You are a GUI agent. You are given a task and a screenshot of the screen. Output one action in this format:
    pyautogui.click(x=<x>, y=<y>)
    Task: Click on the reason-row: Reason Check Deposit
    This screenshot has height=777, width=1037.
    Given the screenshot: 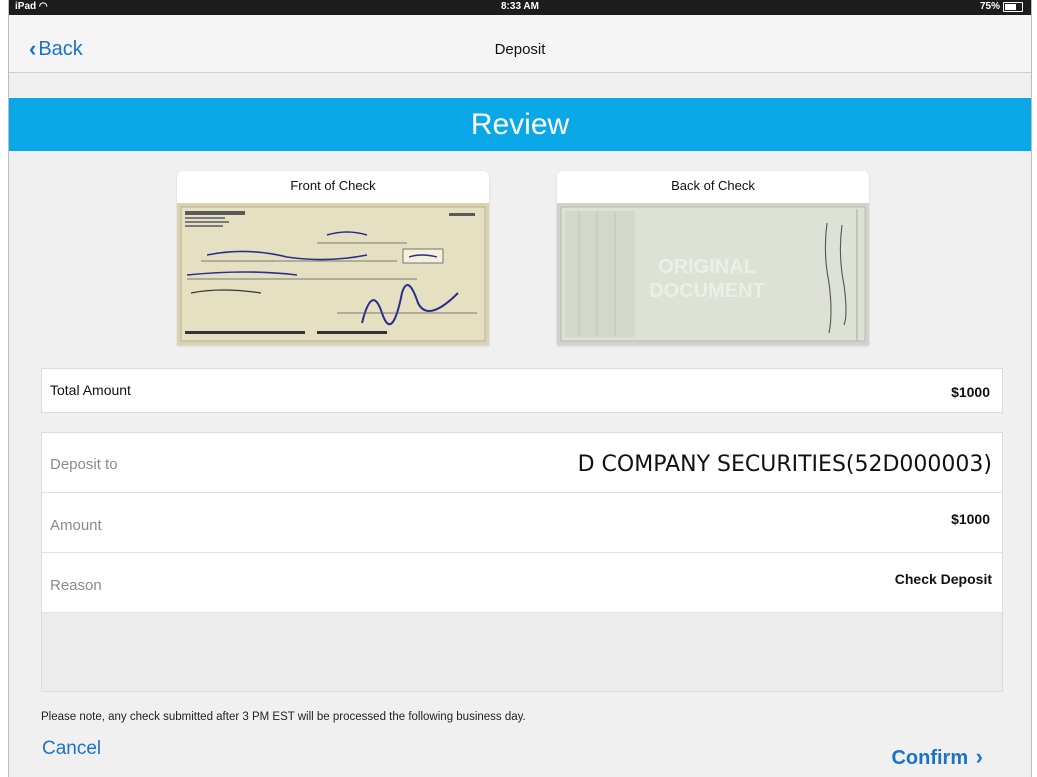 What is the action you would take?
    pyautogui.click(x=522, y=583)
    